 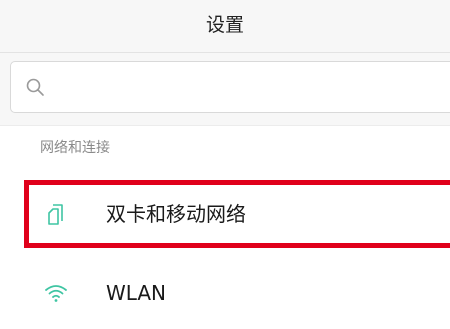 What do you see at coordinates (176, 214) in the screenshot?
I see `list-item-label: 双卡和移动网络` at bounding box center [176, 214].